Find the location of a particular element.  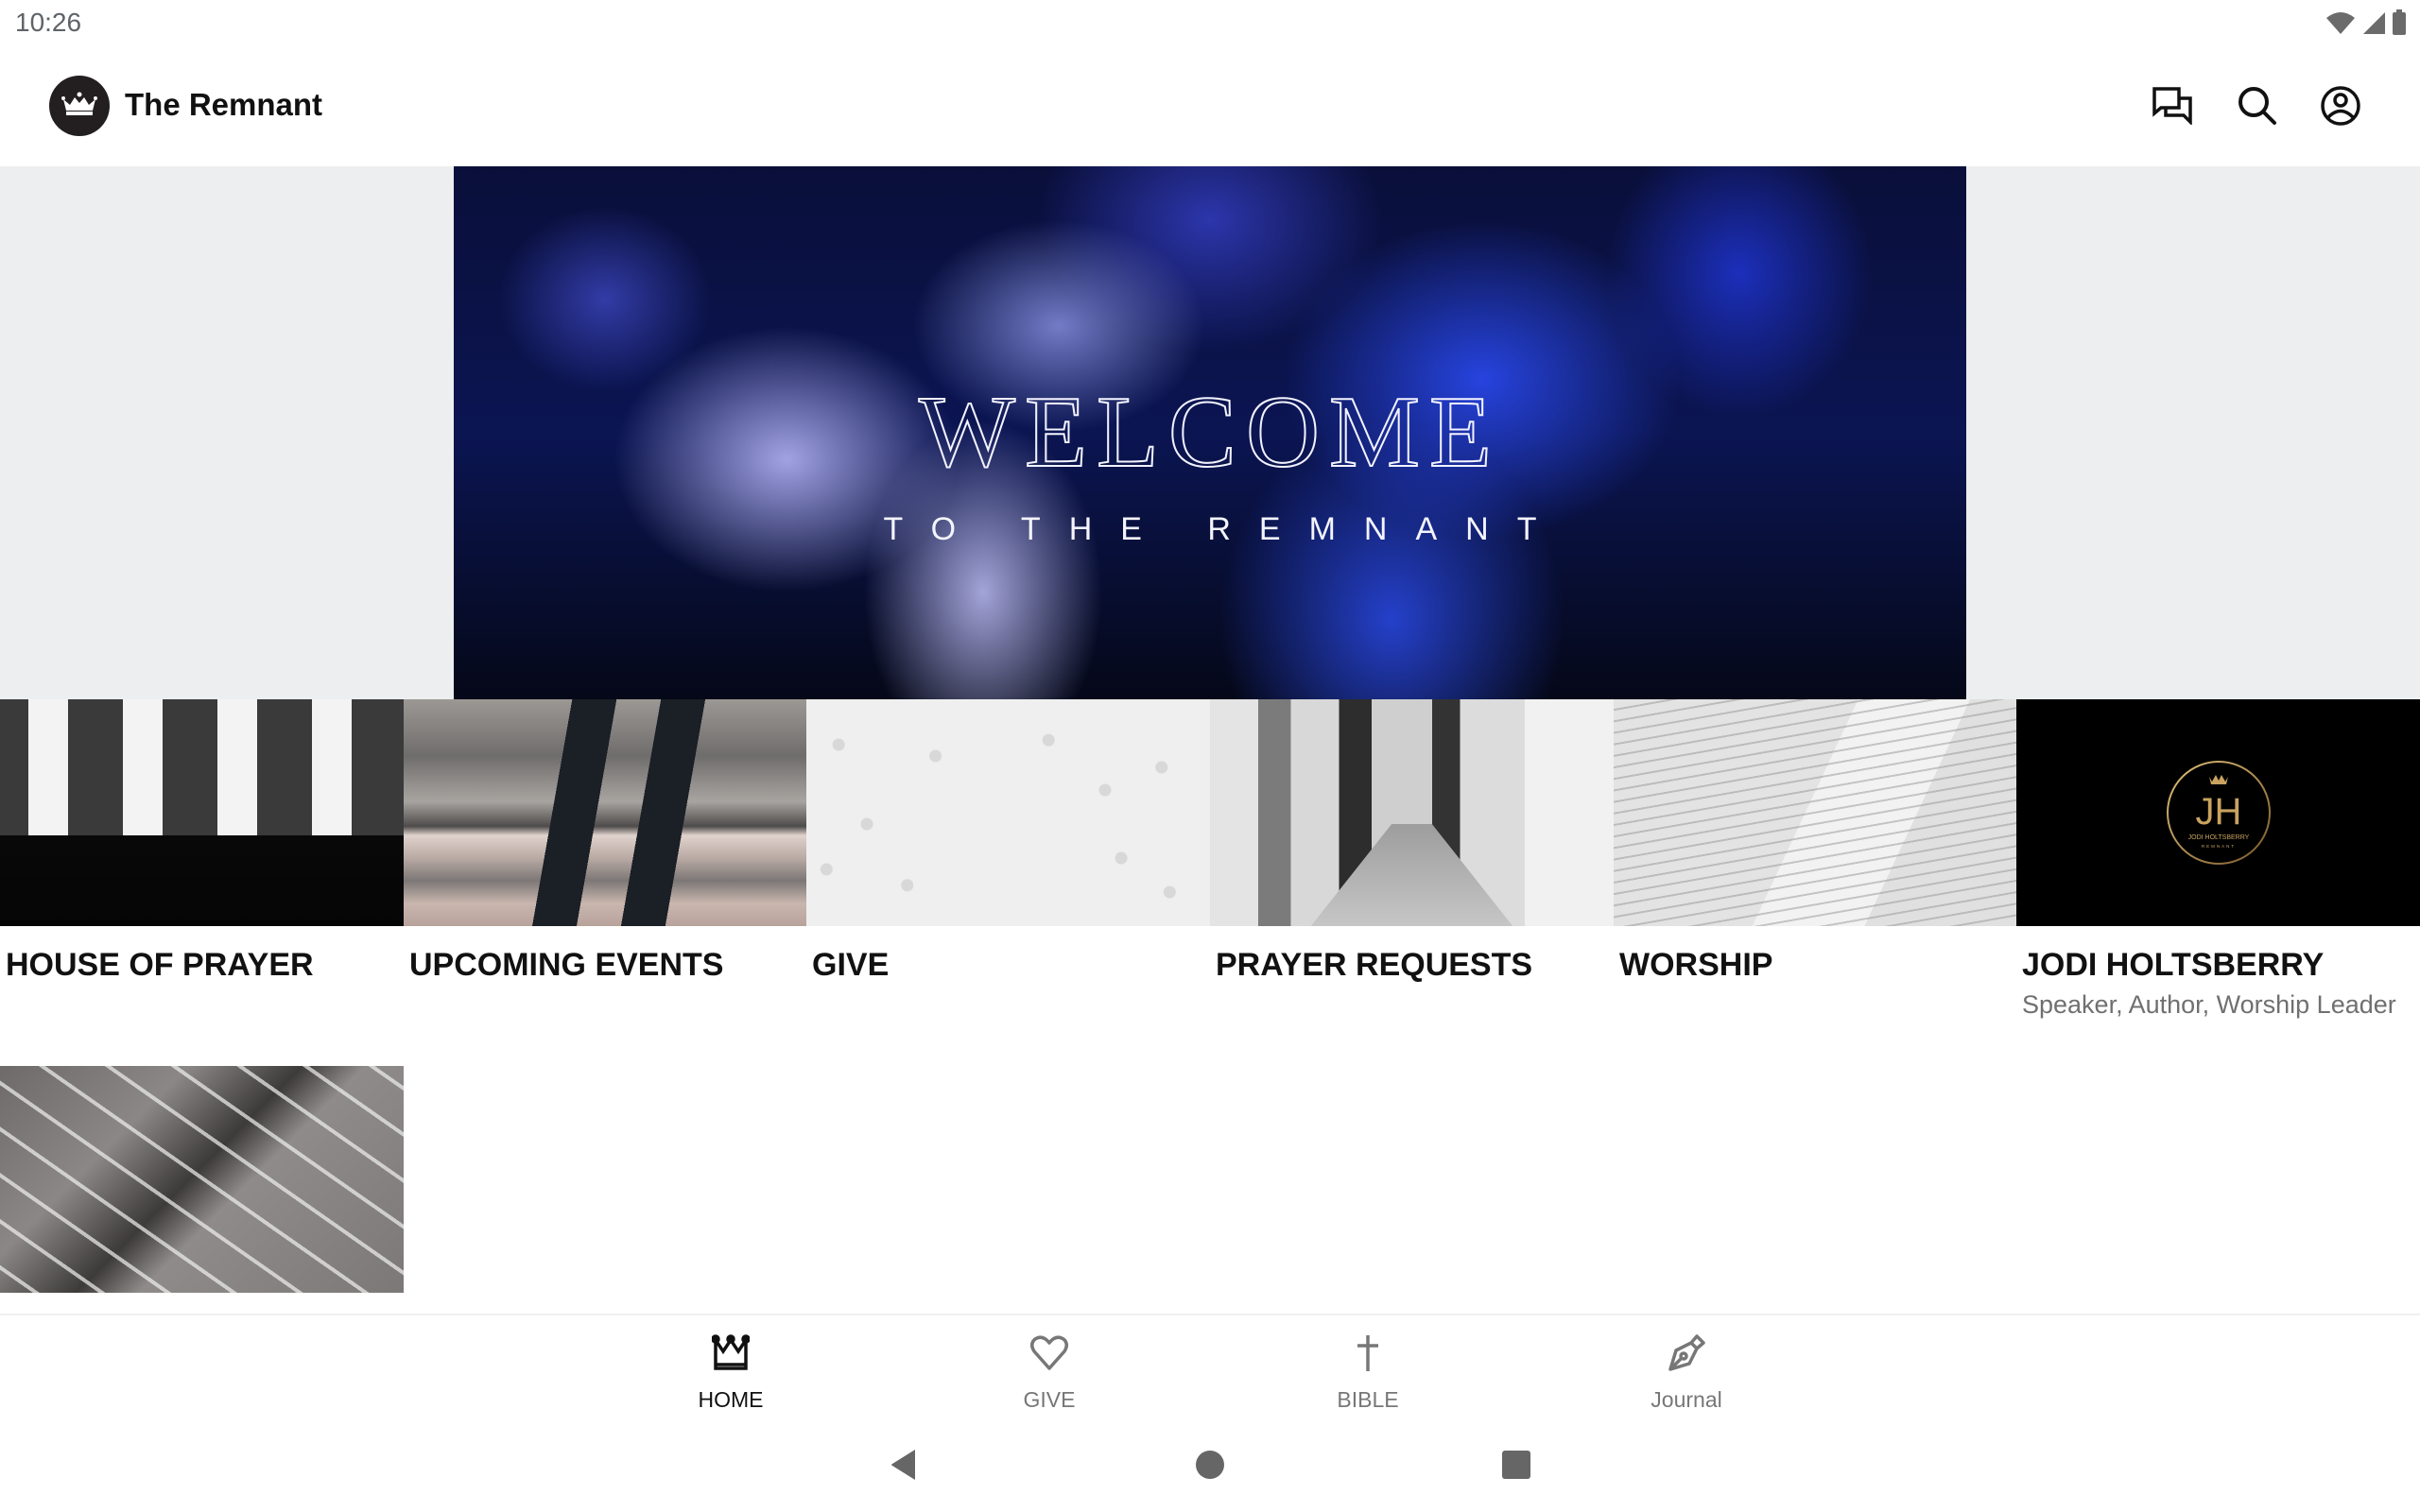

account-circle-icon is located at coordinates (2340, 108).